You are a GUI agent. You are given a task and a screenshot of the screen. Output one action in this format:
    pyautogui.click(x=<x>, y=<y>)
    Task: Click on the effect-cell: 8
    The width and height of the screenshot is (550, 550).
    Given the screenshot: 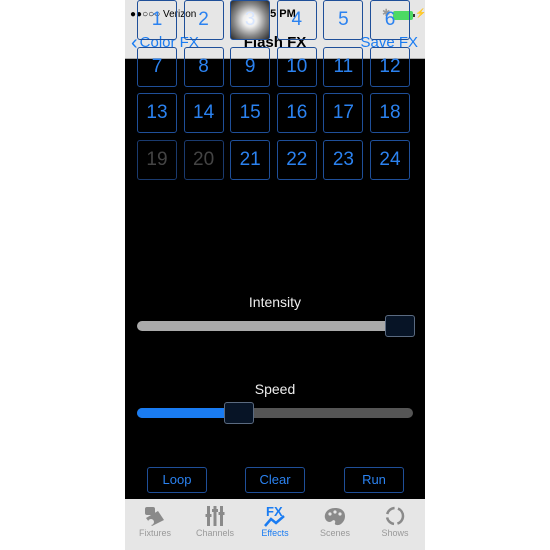 What is the action you would take?
    pyautogui.click(x=203, y=66)
    